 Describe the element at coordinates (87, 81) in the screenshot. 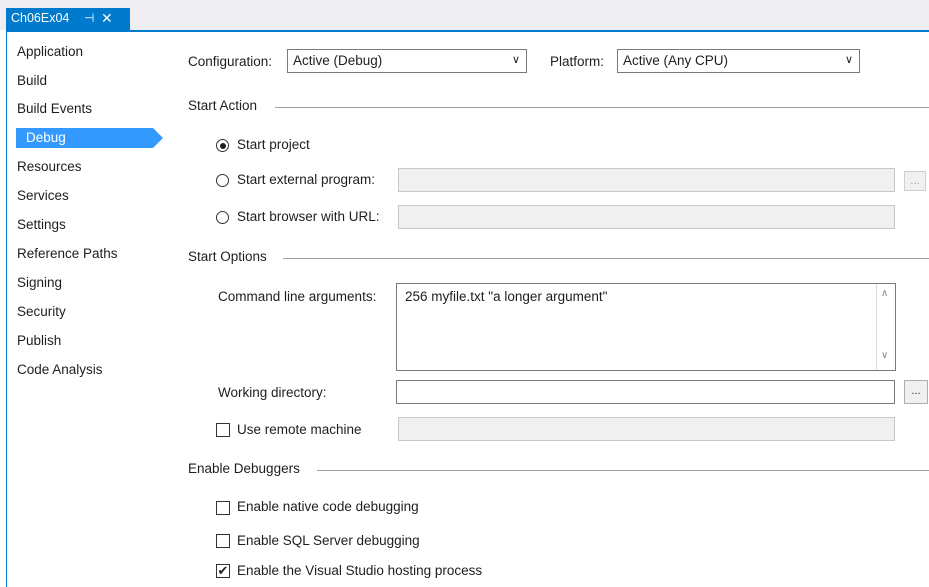

I see `sidebar-item-build: Build` at that location.